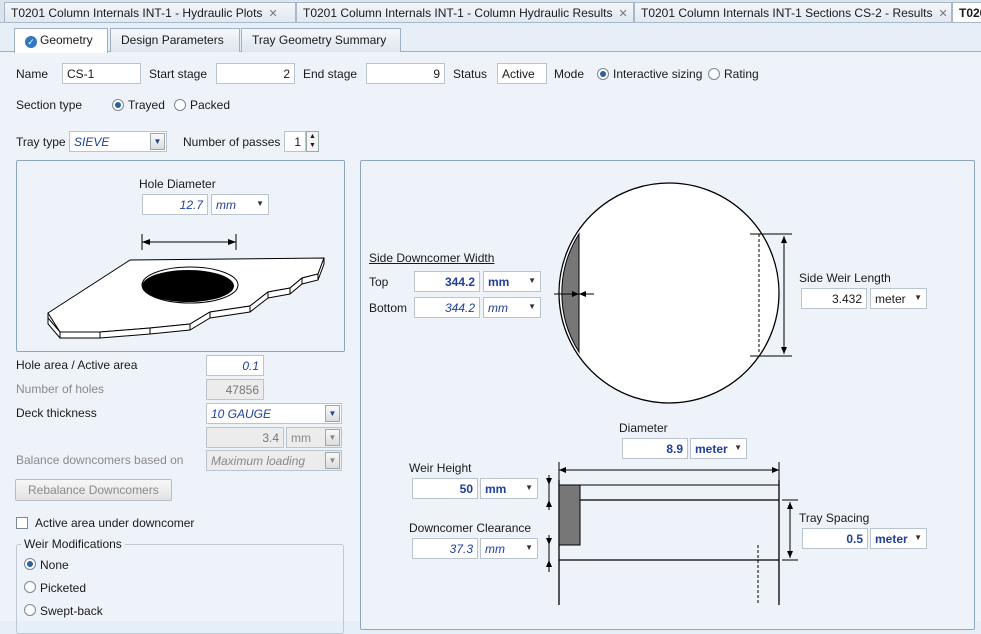 The height and width of the screenshot is (634, 981). I want to click on tab-label: Design Parameters, so click(172, 40).